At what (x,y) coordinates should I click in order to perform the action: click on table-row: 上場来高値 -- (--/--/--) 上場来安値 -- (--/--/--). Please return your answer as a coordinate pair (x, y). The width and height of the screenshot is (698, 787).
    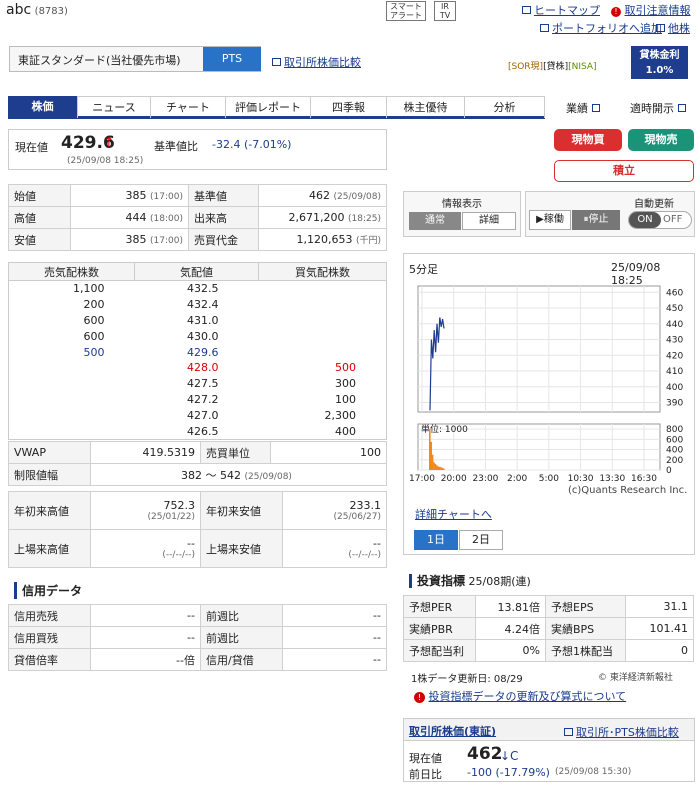
    Looking at the image, I should click on (197, 548).